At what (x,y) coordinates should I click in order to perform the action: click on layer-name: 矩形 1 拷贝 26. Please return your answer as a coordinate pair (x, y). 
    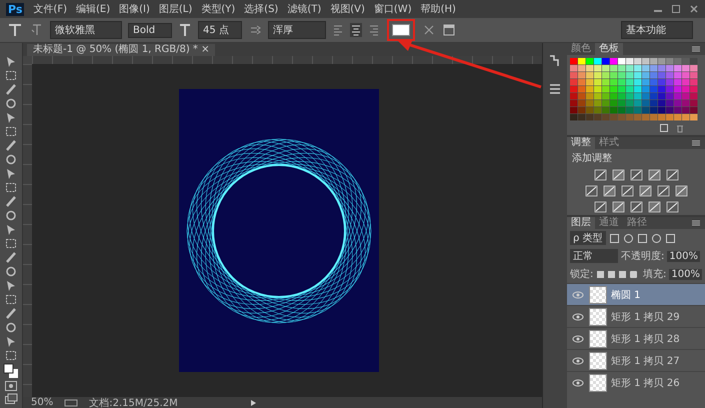
    Looking at the image, I should click on (645, 383).